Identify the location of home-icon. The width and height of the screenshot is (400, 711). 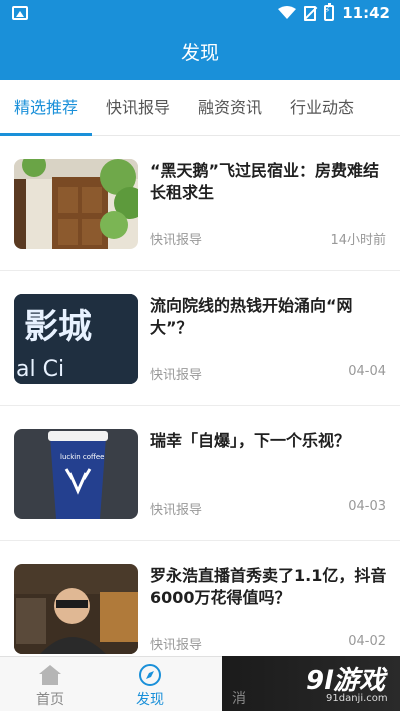
(50, 675).